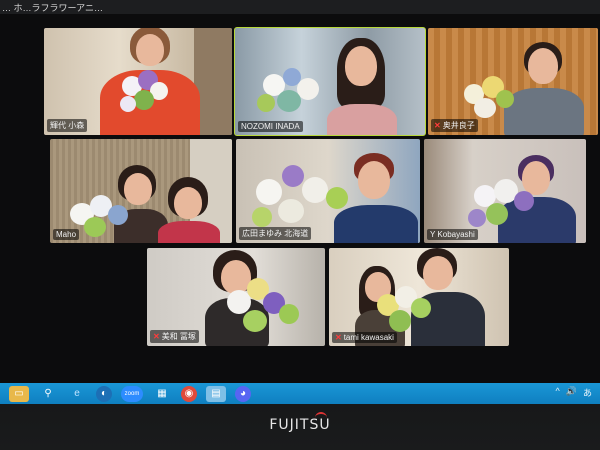 The width and height of the screenshot is (600, 450). I want to click on participant-name: 奥井良子, so click(458, 125).